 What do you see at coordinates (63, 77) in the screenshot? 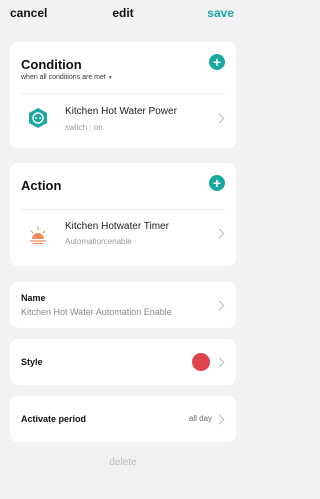
I see `condition-mode-label: when all conditions are met` at bounding box center [63, 77].